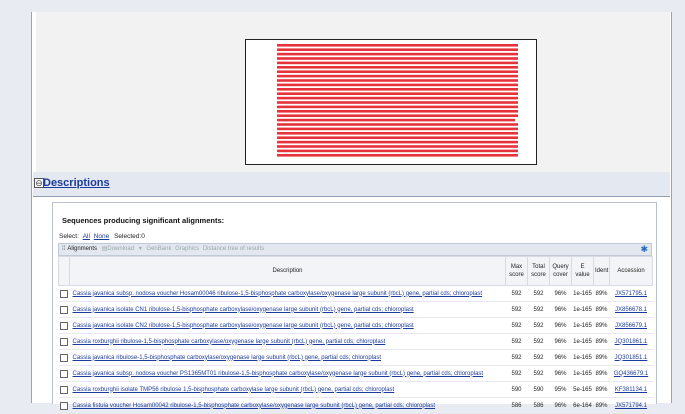 This screenshot has height=414, width=685. Describe the element at coordinates (582, 405) in the screenshot. I see `row-e-value: 6e-164` at that location.